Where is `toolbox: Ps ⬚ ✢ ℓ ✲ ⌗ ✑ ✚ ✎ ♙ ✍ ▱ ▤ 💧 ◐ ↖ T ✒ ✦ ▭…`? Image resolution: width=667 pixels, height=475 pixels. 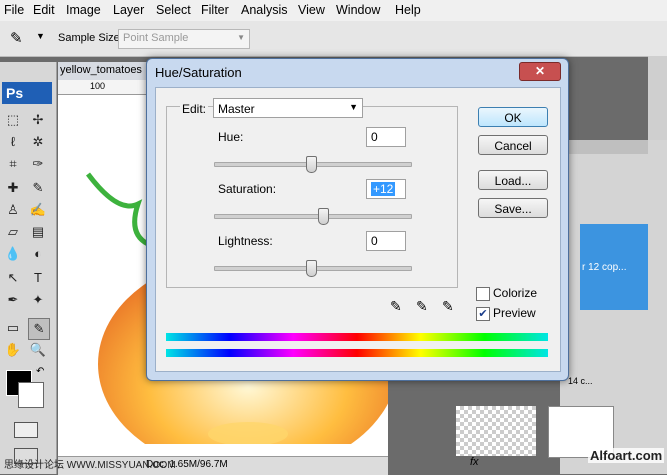 toolbox: Ps ⬚ ✢ ℓ ✲ ⌗ ✑ ✚ ✎ ♙ ✍ ▱ ▤ 💧 ◐ ↖ T ✒ ✦ ▭… is located at coordinates (28, 268).